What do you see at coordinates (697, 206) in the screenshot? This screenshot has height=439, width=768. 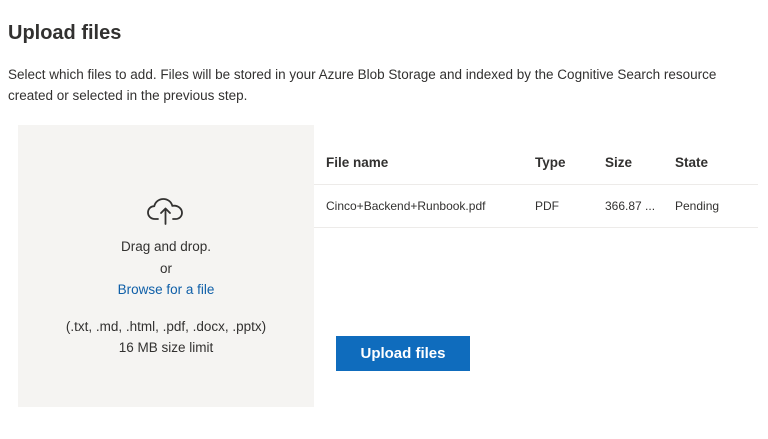 I see `file-state-cell: Pending` at bounding box center [697, 206].